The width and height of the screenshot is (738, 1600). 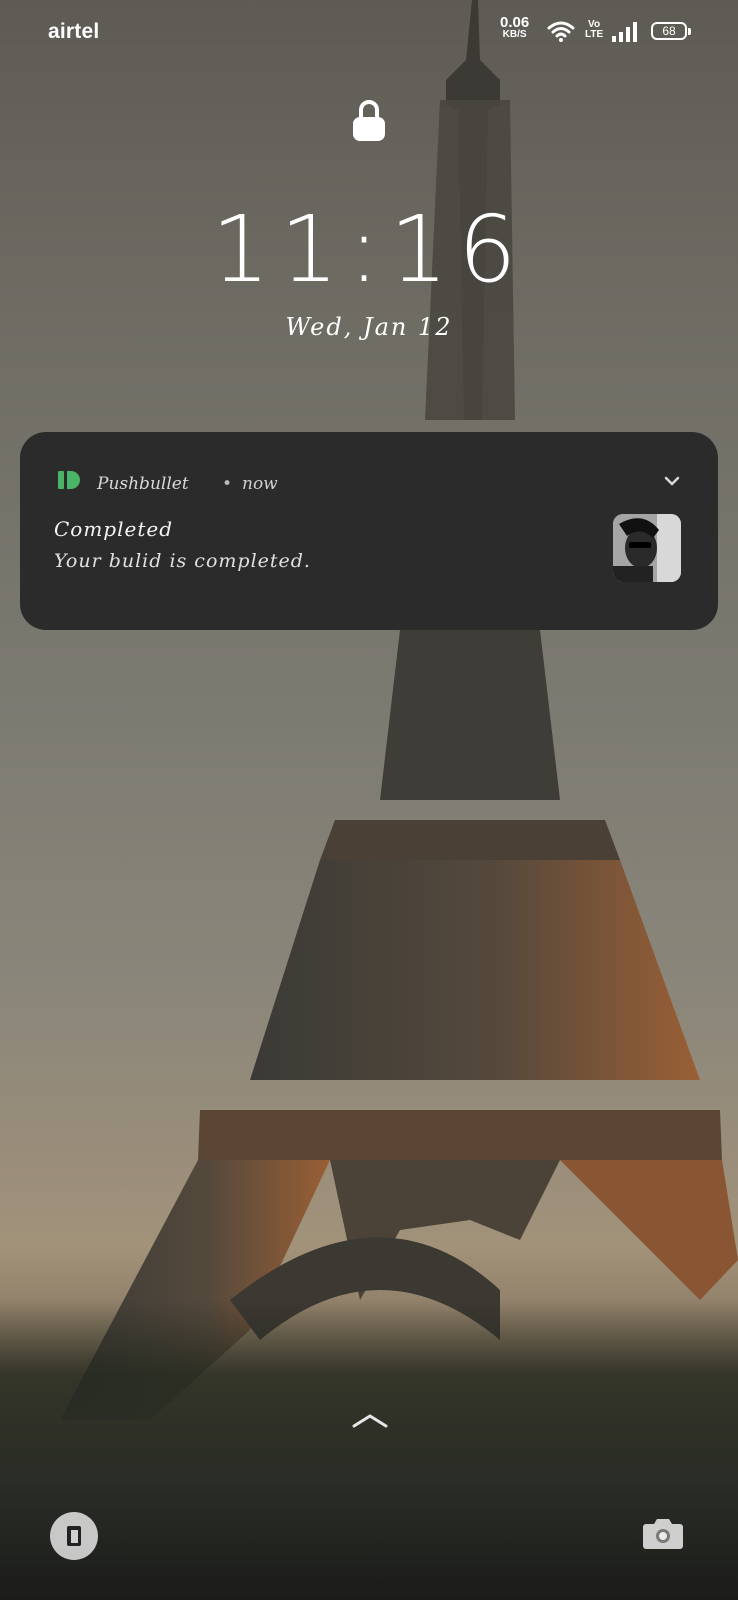 I want to click on pushbullet-icon, so click(x=69, y=480).